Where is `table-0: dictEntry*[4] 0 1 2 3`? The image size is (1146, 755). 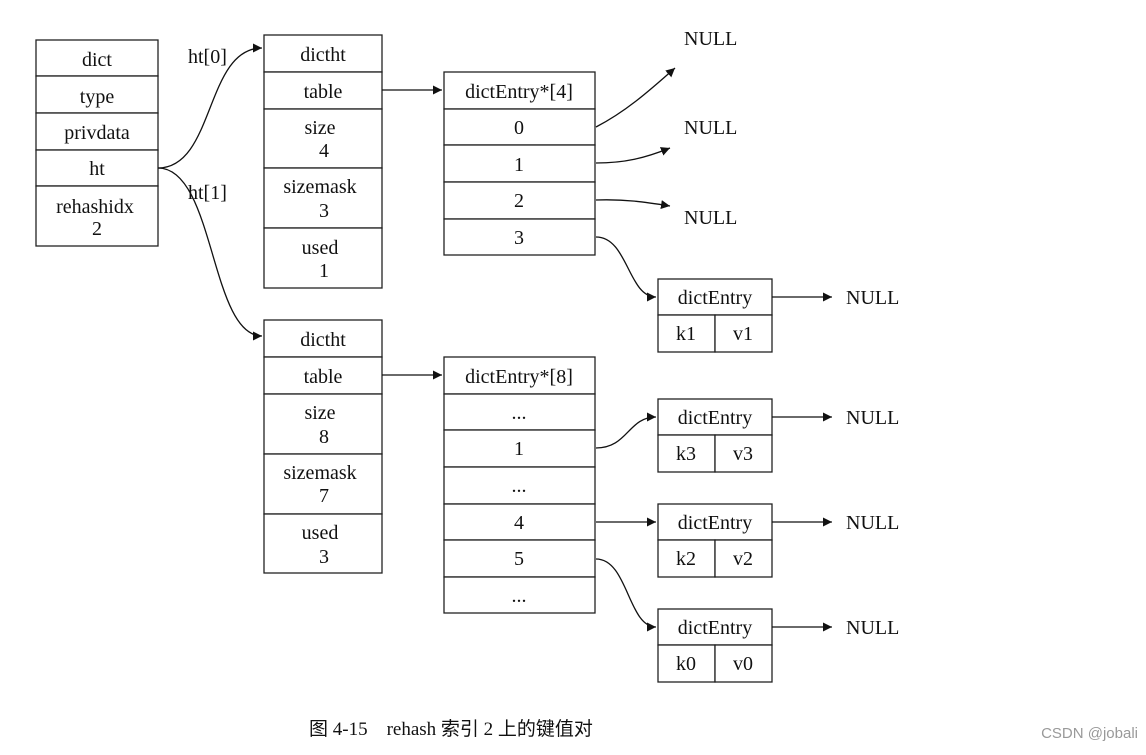 table-0: dictEntry*[4] 0 1 2 3 is located at coordinates (519, 163).